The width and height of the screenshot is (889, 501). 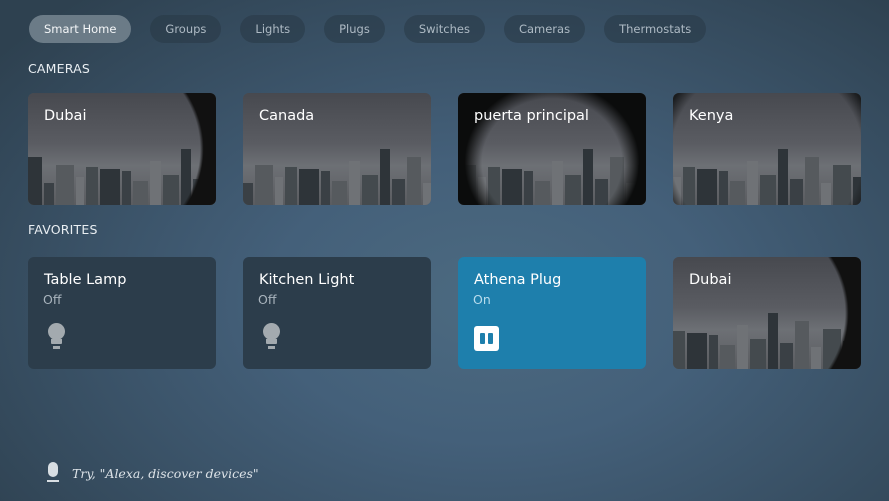 I want to click on tab-switches: Switches, so click(x=444, y=29).